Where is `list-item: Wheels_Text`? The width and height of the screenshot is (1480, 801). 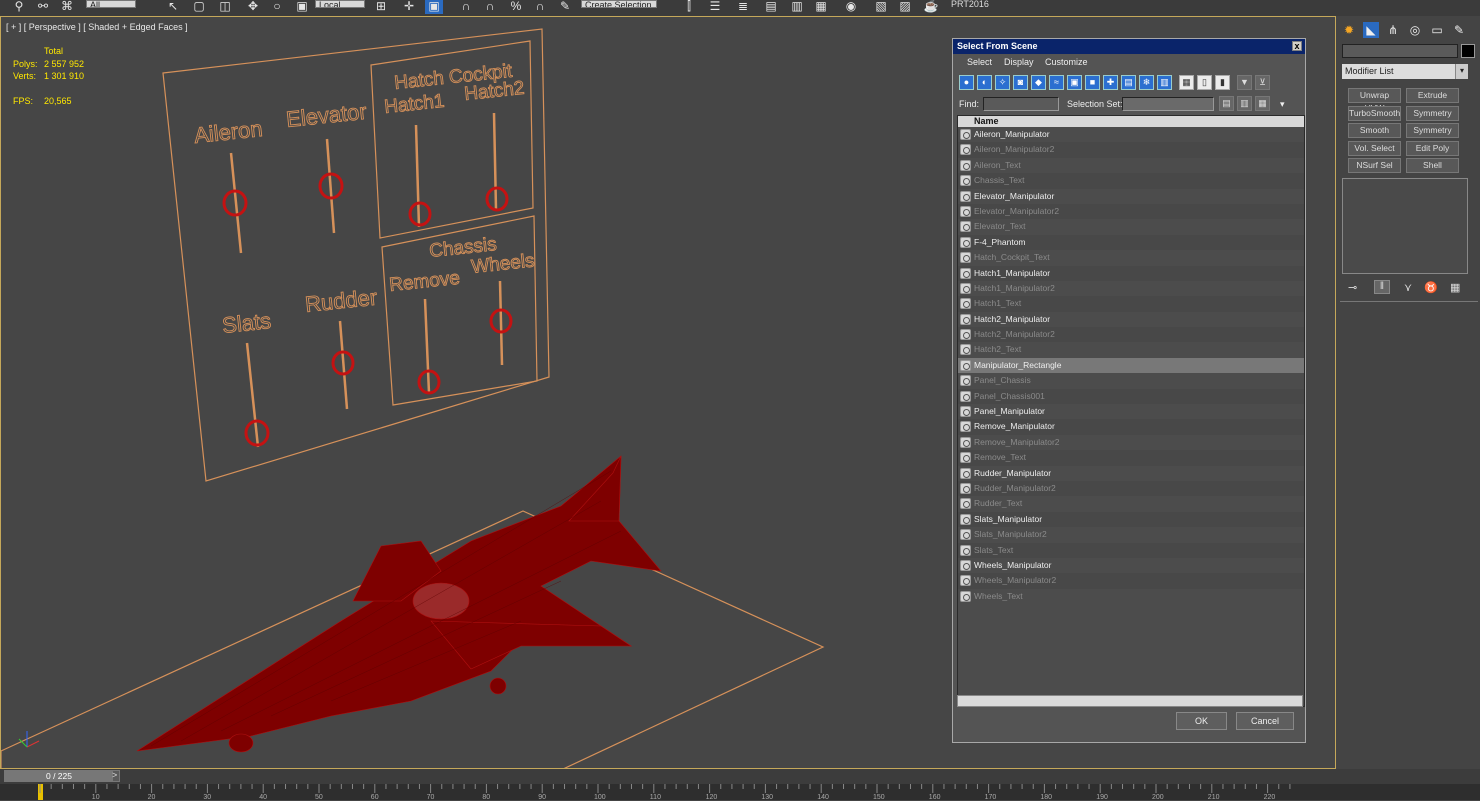
list-item: Wheels_Text is located at coordinates (1131, 596).